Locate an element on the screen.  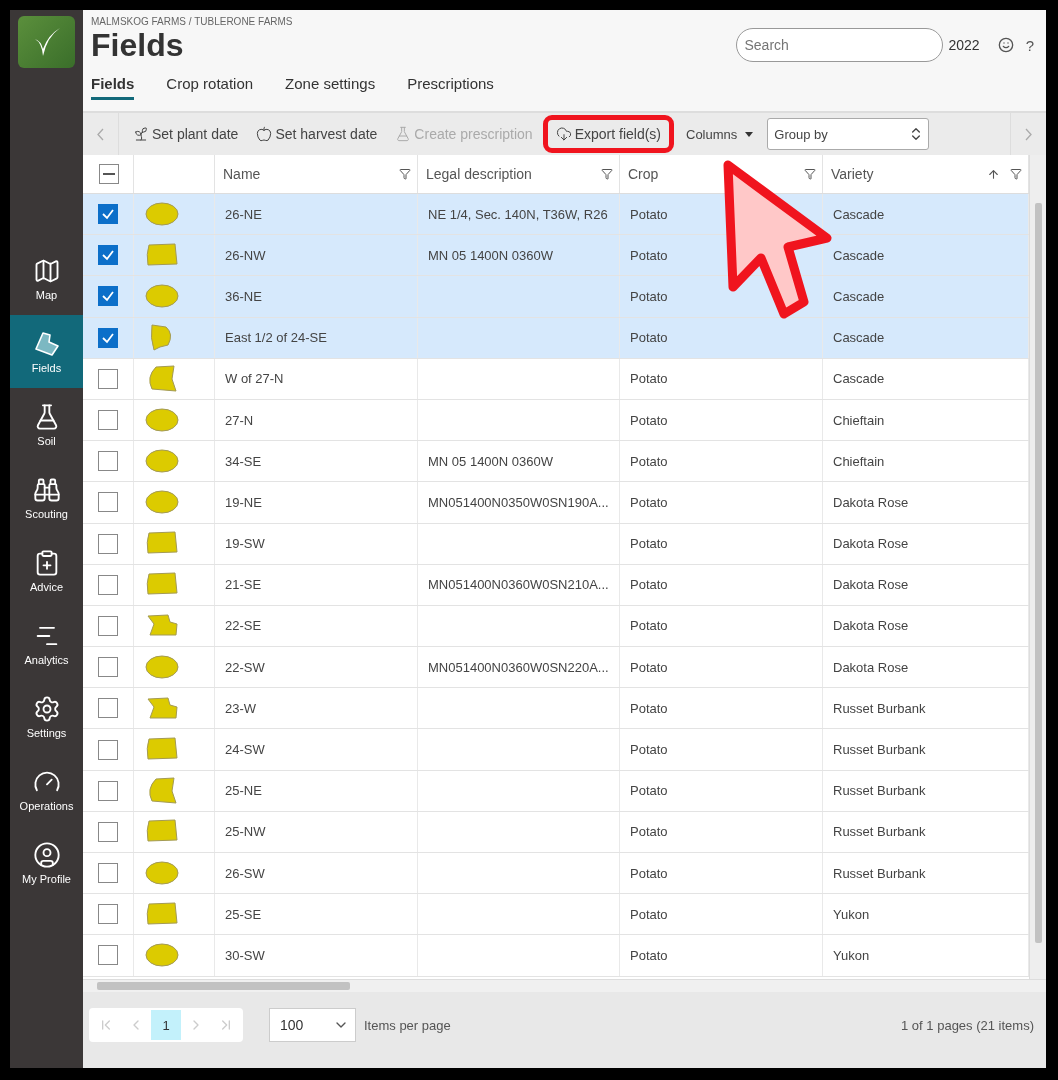
select-value: Group by is located at coordinates (801, 134).